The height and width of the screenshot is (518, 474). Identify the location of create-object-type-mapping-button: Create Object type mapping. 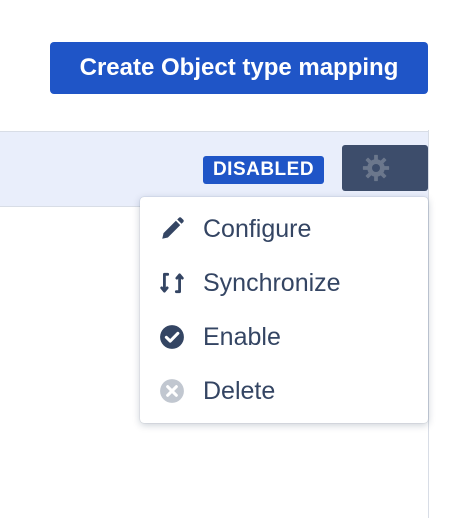
(239, 68).